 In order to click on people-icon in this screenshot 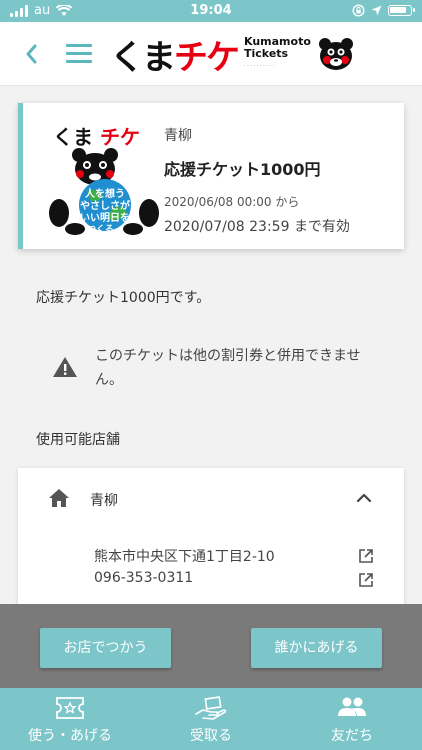, I will do `click(352, 706)`.